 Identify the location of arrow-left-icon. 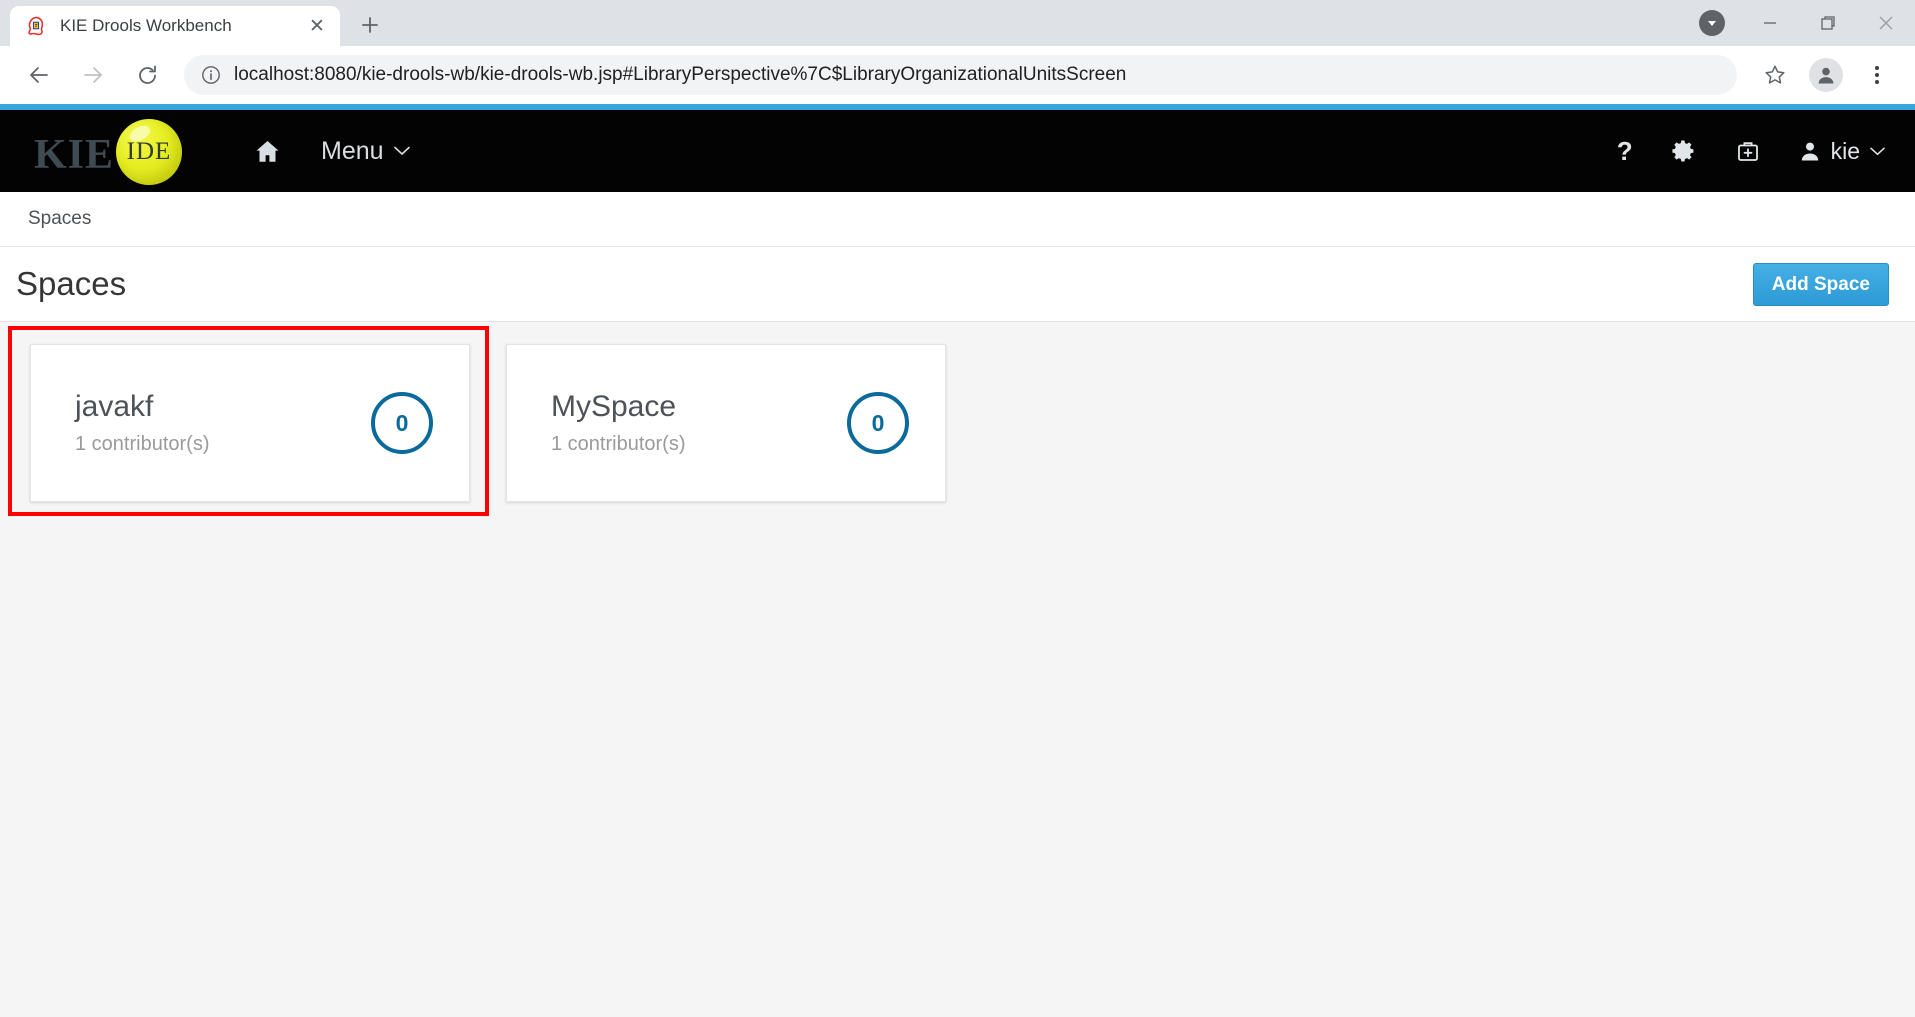
(39, 75).